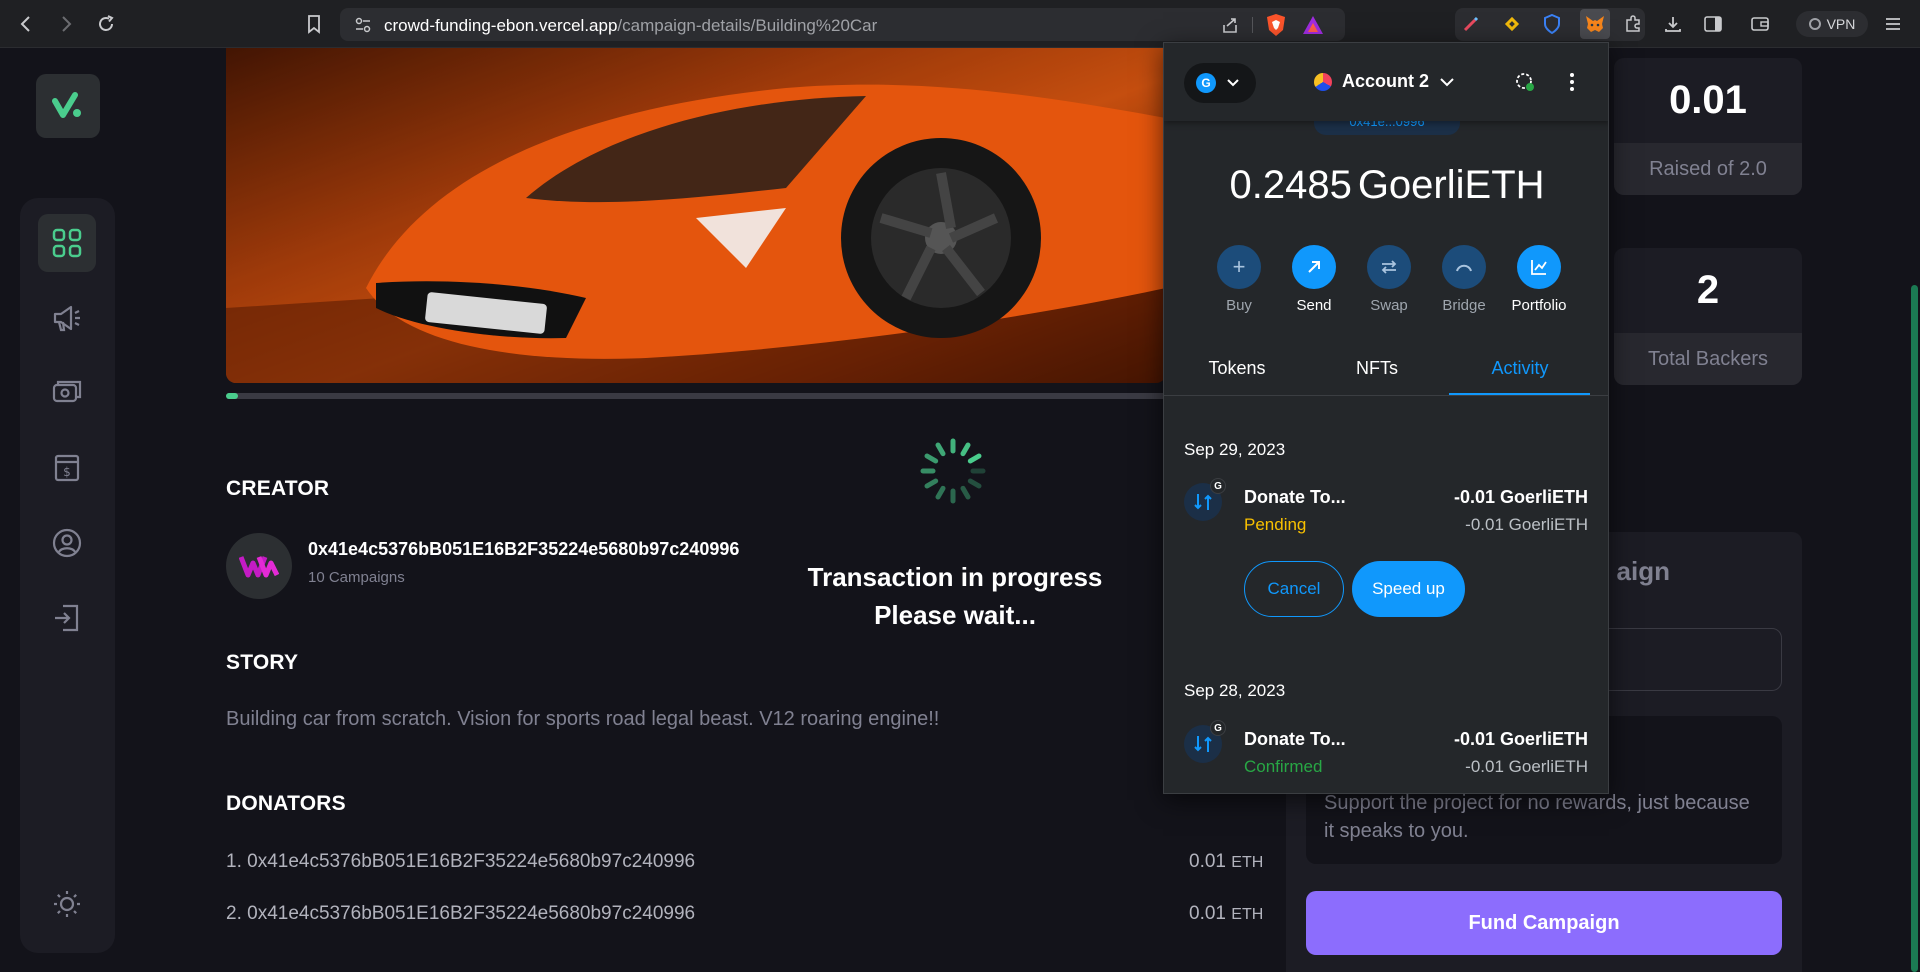 The height and width of the screenshot is (972, 1920). What do you see at coordinates (1673, 24) in the screenshot?
I see `download-icon` at bounding box center [1673, 24].